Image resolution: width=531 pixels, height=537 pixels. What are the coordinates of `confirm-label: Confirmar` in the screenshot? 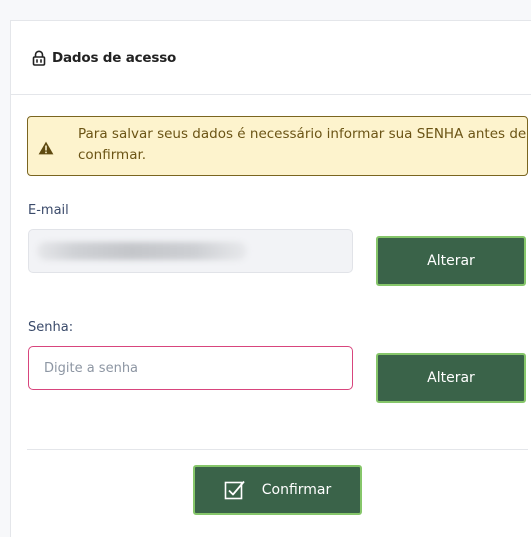 It's located at (296, 490).